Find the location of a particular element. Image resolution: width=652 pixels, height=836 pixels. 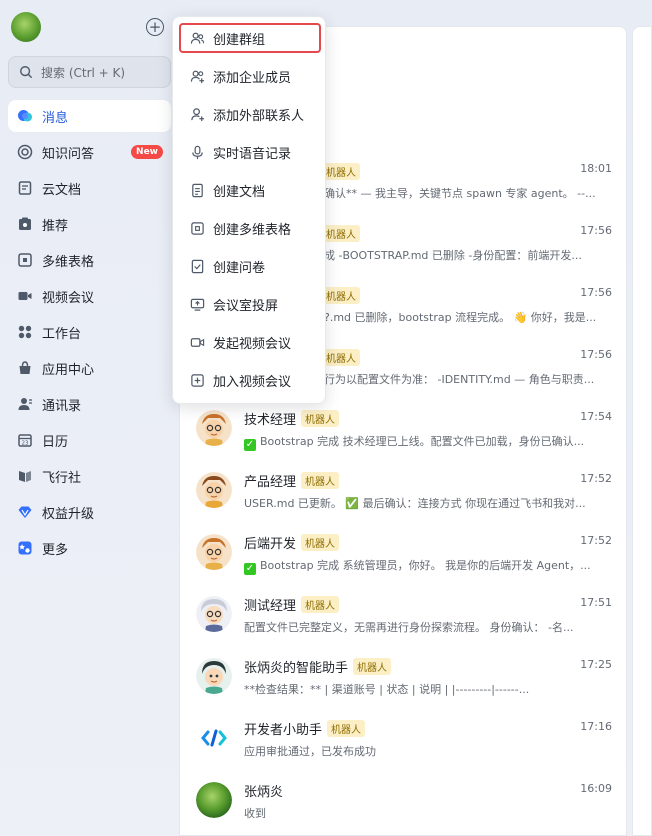

chat-list-item: 张炳炎 16:09 收到 is located at coordinates (404, 804).